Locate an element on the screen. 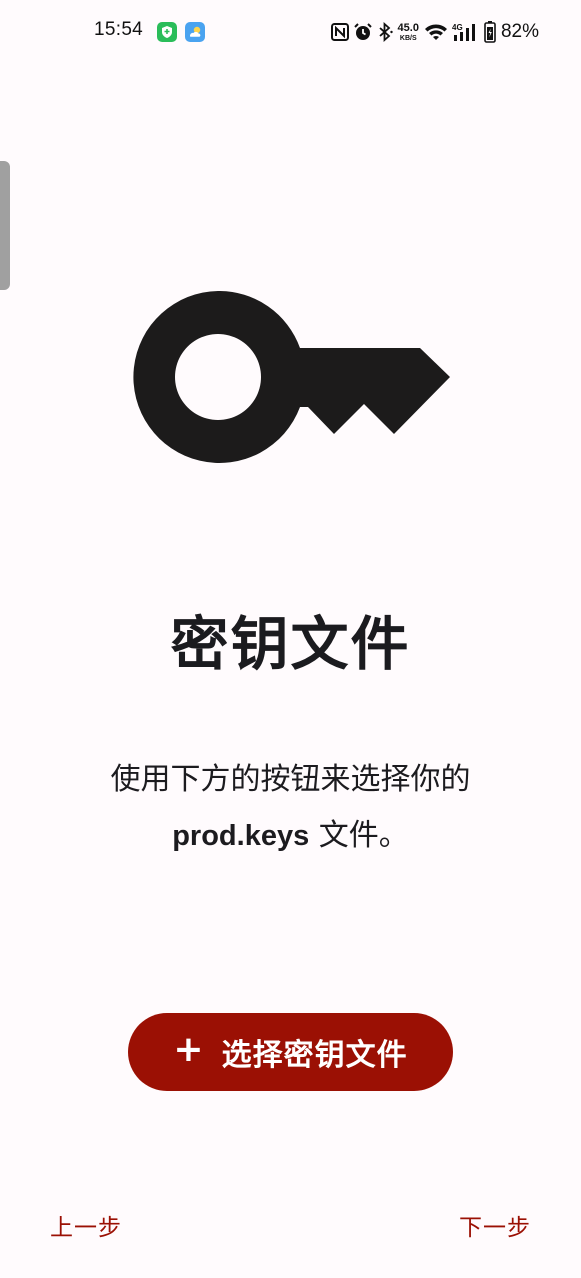  plus-icon: + is located at coordinates (188, 1049).